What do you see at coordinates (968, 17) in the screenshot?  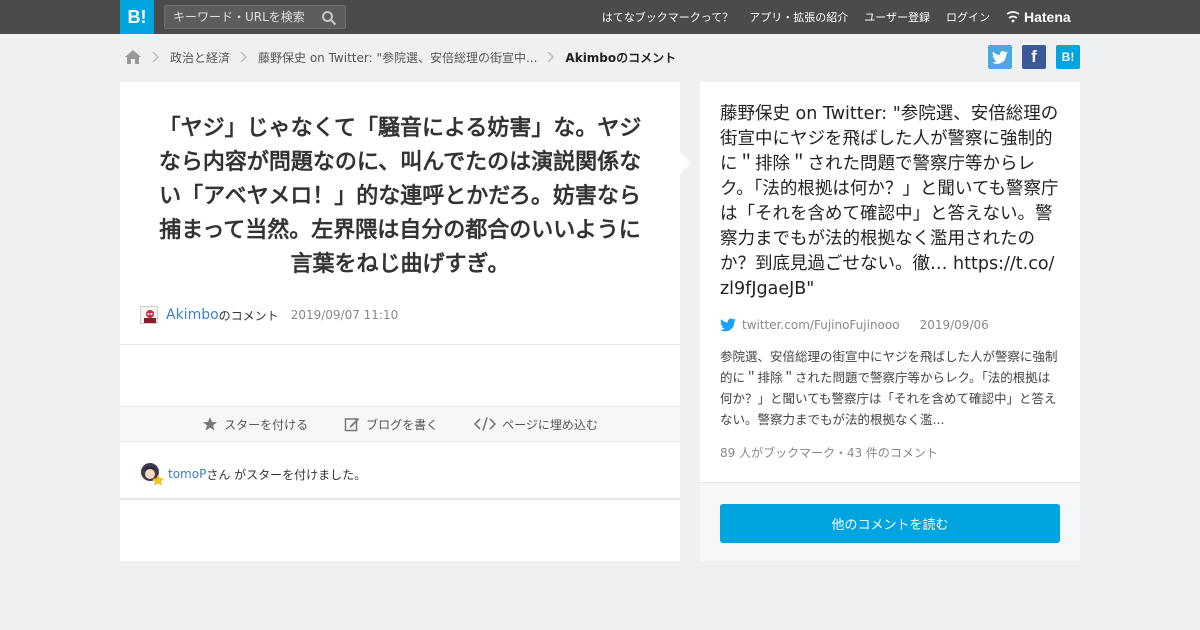 I see `nav-login: ログイン` at bounding box center [968, 17].